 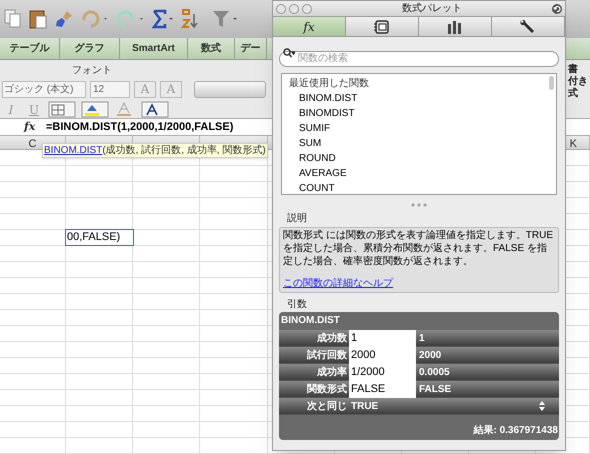 I want to click on argument-label: 関数形式, so click(x=327, y=389).